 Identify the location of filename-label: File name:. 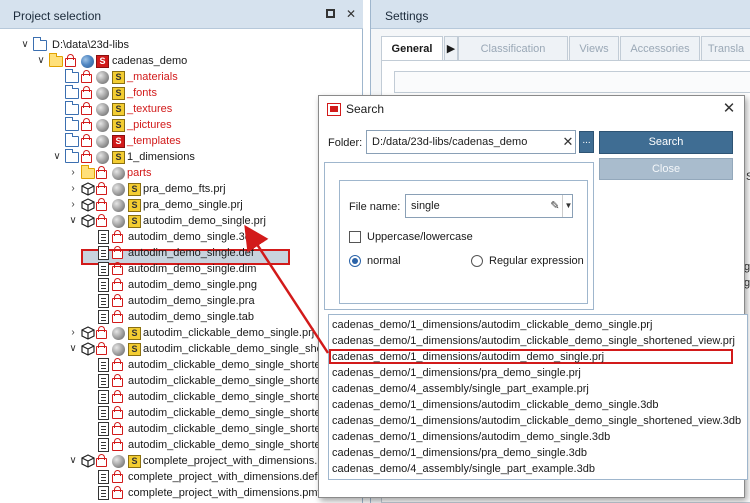
(375, 207).